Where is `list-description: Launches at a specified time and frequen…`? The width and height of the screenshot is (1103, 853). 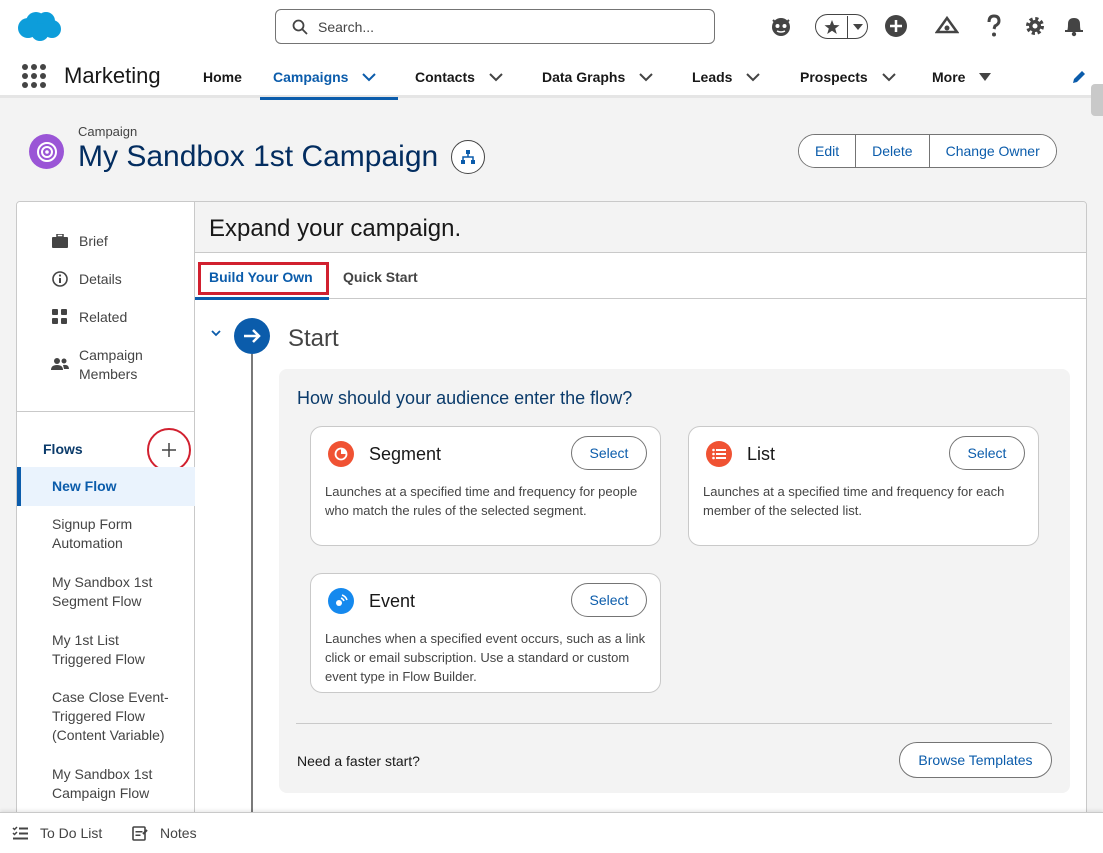
list-description: Launches at a specified time and frequen… is located at coordinates (854, 501).